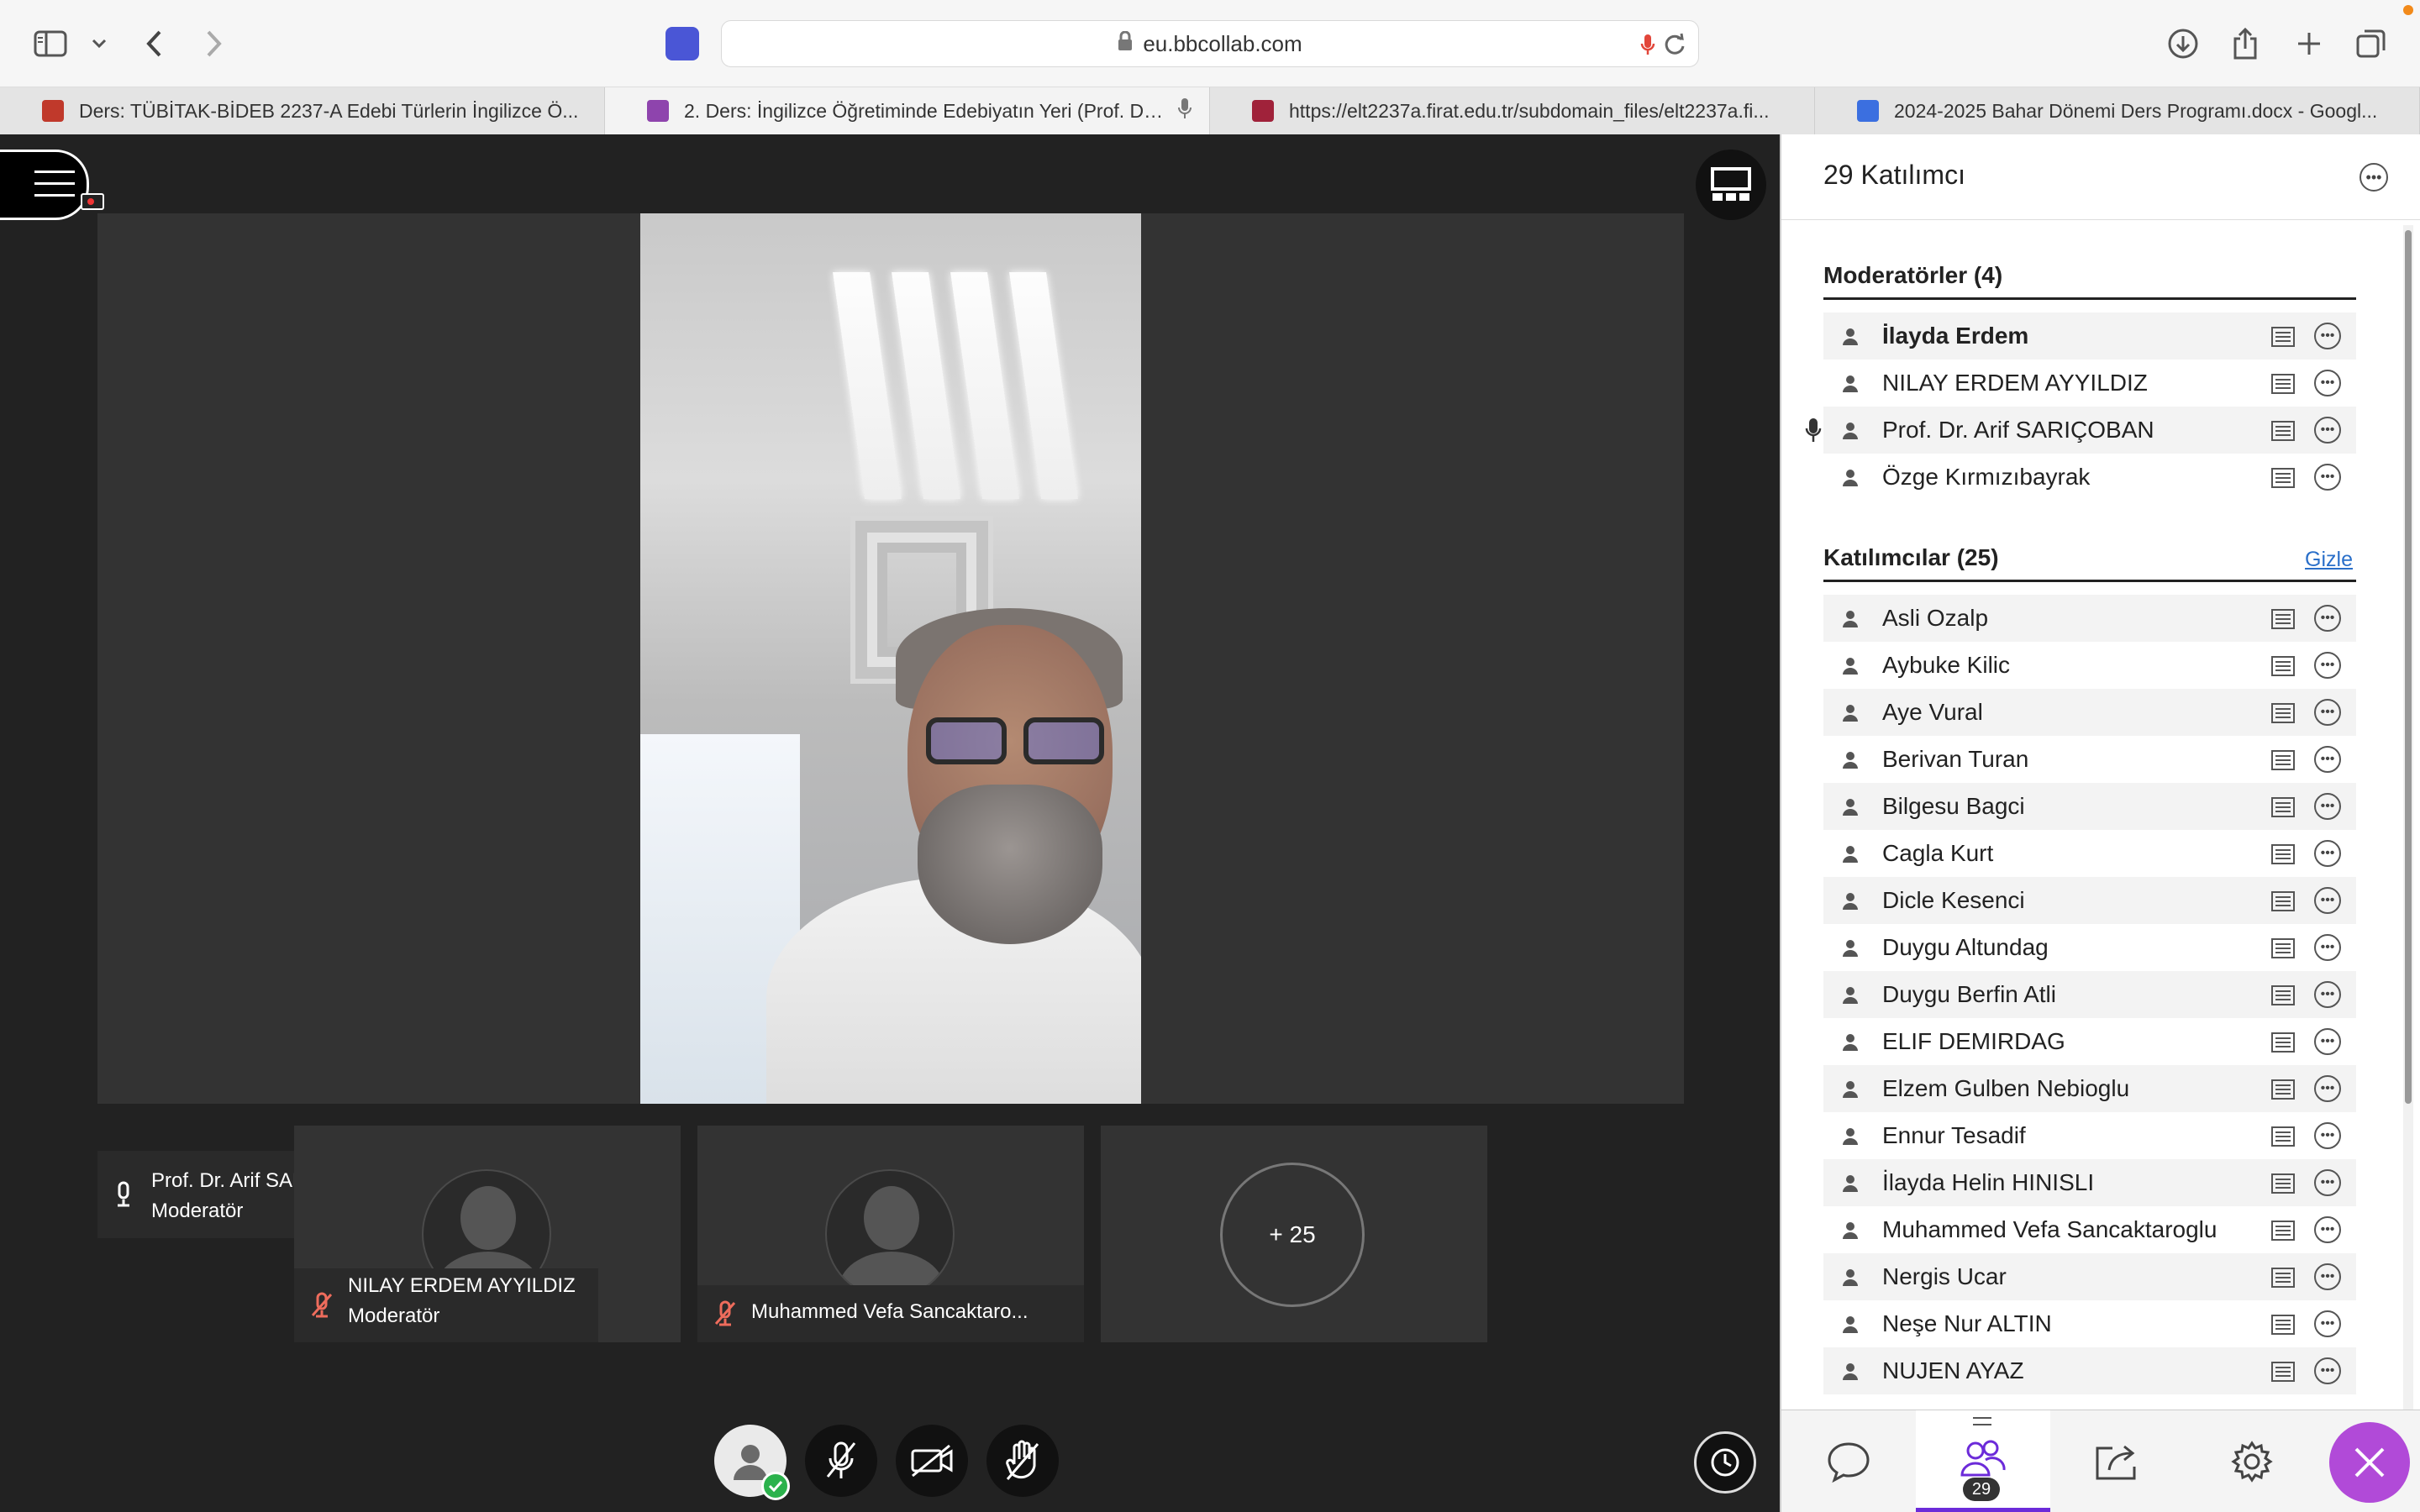 This screenshot has height=1512, width=2420. Describe the element at coordinates (2089, 1182) in the screenshot. I see `attendee-row: İlayda Helin HINISLI •••` at that location.